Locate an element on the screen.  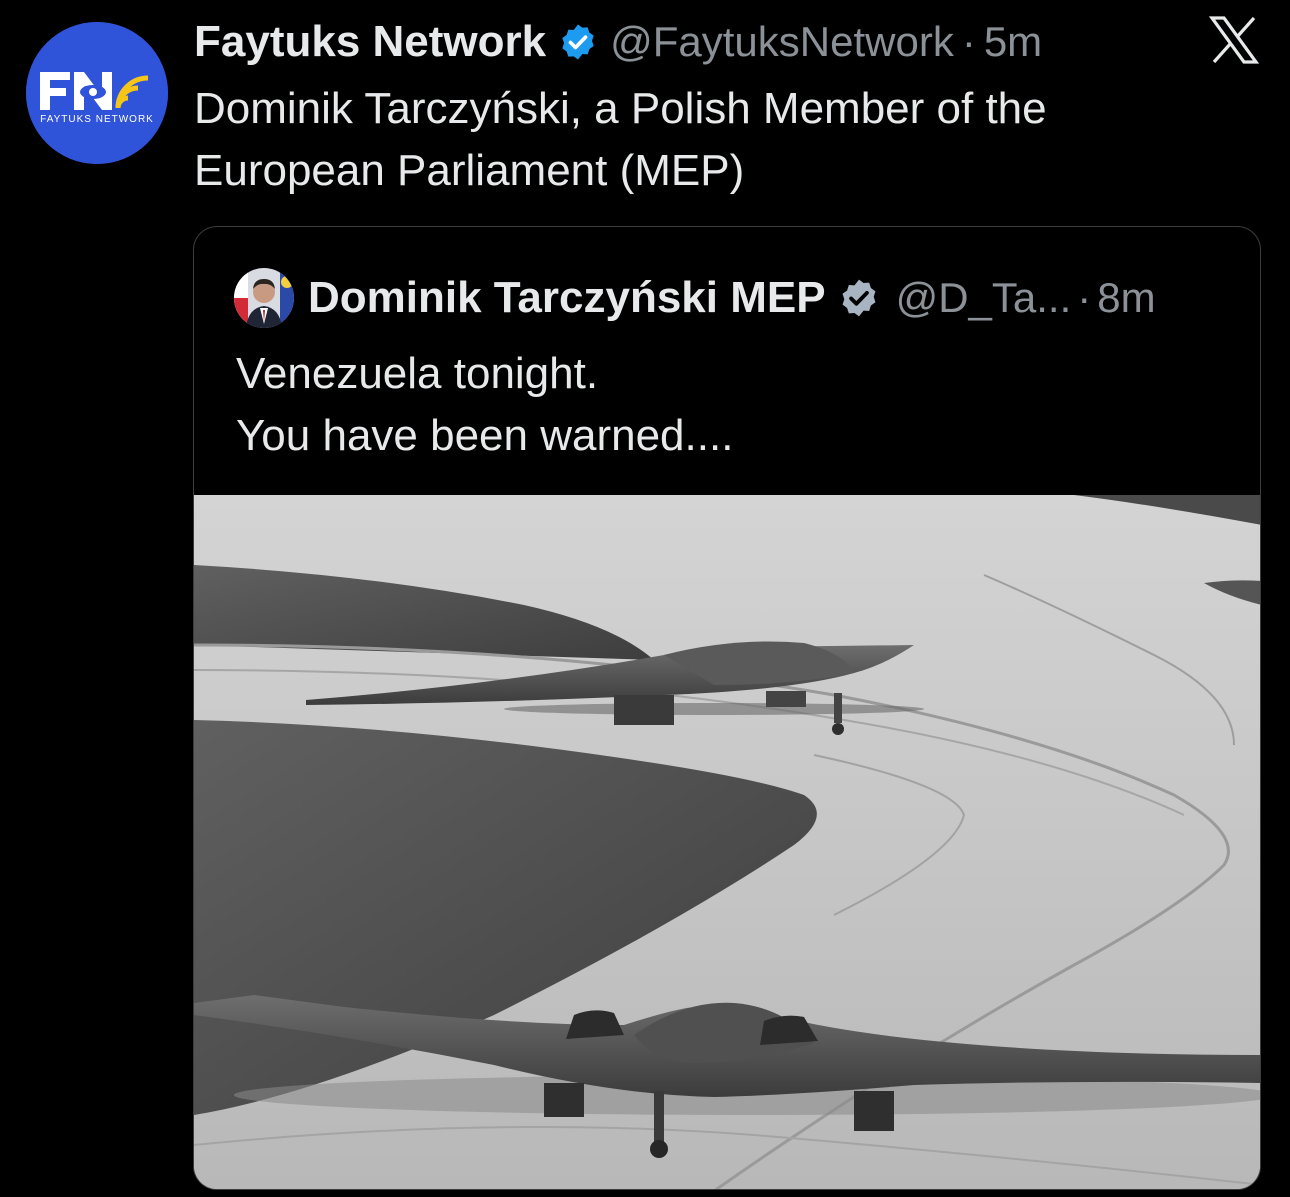
quoted-avatar is located at coordinates (264, 298).